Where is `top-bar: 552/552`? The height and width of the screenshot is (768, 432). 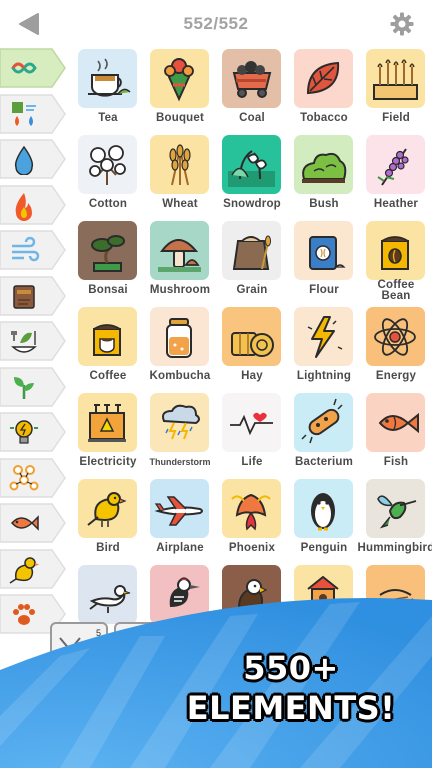 top-bar: 552/552 is located at coordinates (216, 23).